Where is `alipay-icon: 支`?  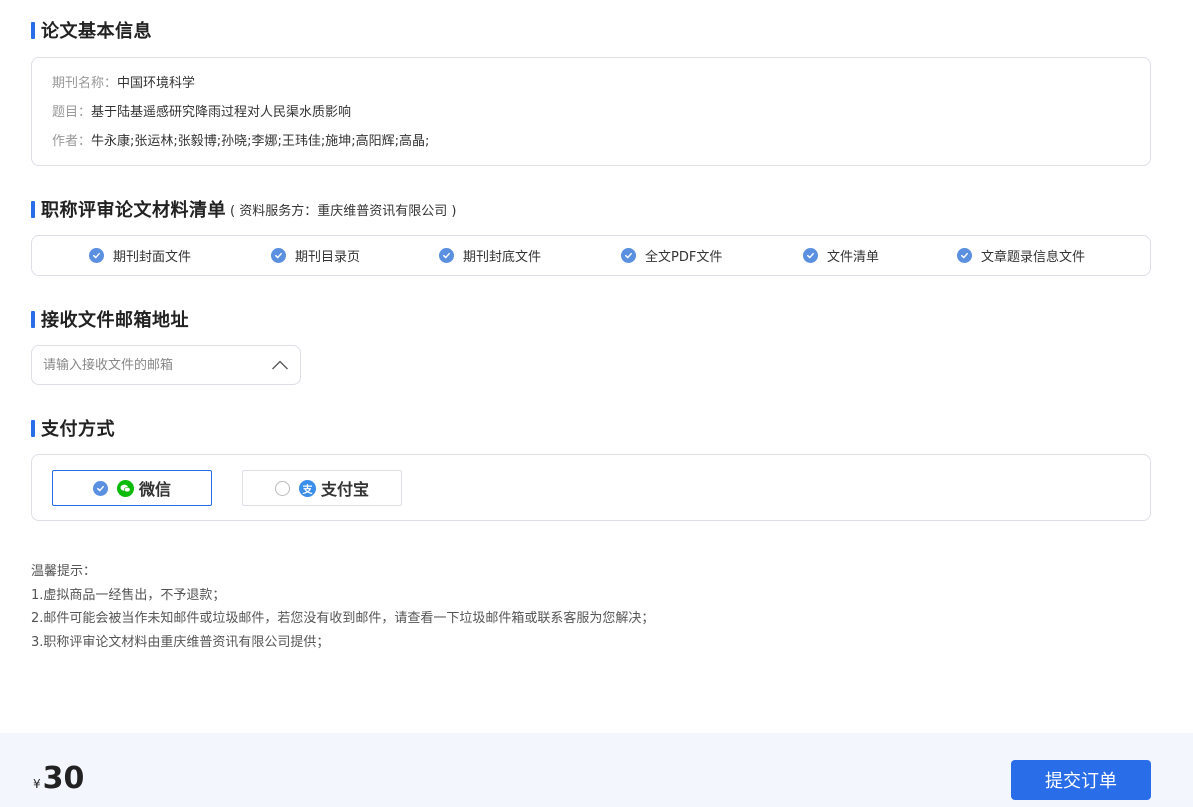 alipay-icon: 支 is located at coordinates (307, 488).